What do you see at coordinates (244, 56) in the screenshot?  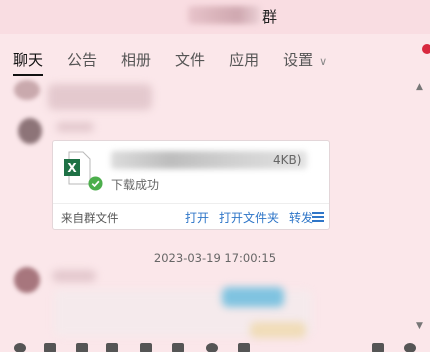 I see `tab-apps: 应用` at bounding box center [244, 56].